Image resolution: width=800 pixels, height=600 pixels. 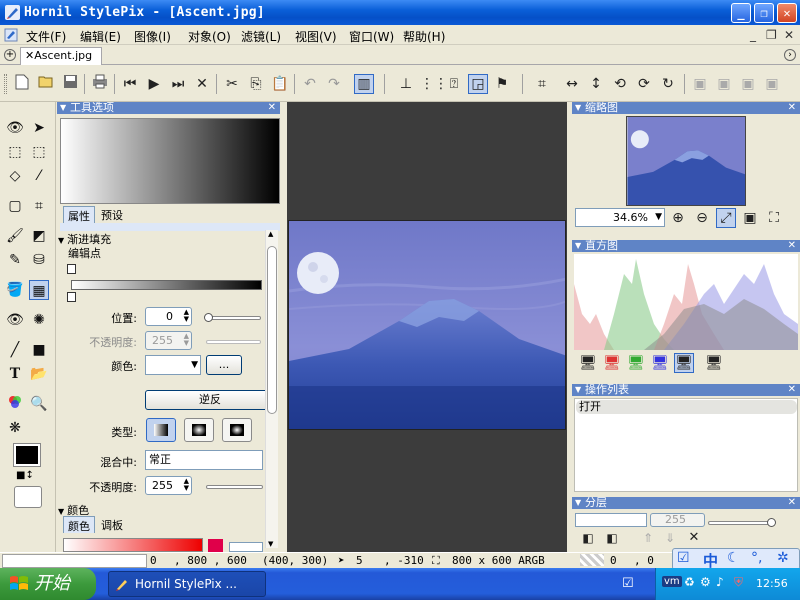 What do you see at coordinates (130, 84) in the screenshot?
I see `first-frame-icon: ⏮` at bounding box center [130, 84].